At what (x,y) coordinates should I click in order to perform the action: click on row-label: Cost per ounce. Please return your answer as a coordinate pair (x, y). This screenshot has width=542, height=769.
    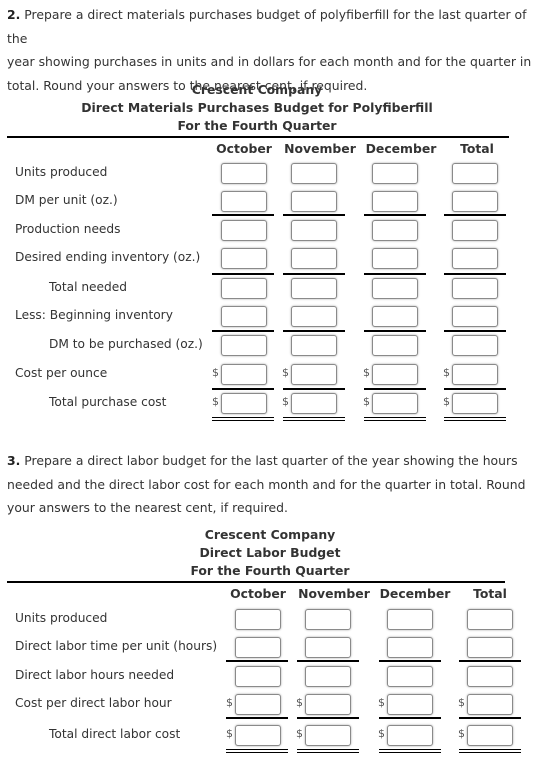
    Looking at the image, I should click on (61, 373).